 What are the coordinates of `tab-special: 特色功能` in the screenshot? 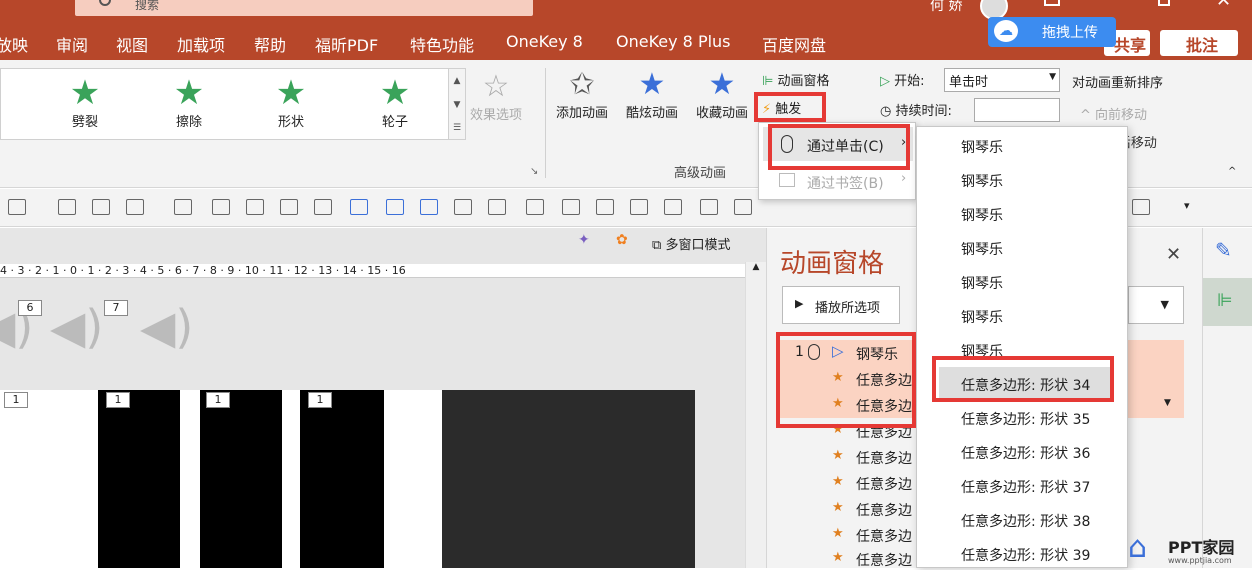 It's located at (442, 44).